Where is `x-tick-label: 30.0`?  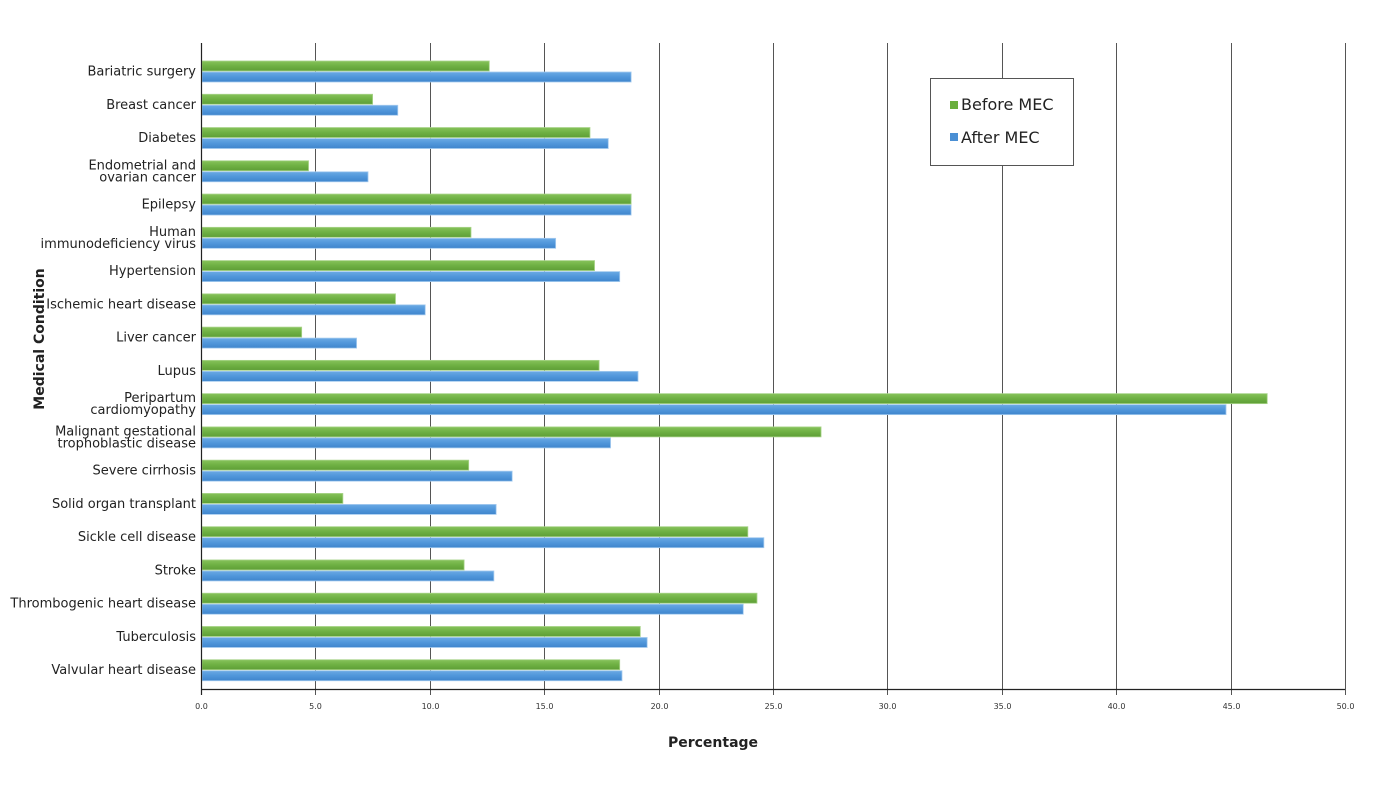 x-tick-label: 30.0 is located at coordinates (888, 706).